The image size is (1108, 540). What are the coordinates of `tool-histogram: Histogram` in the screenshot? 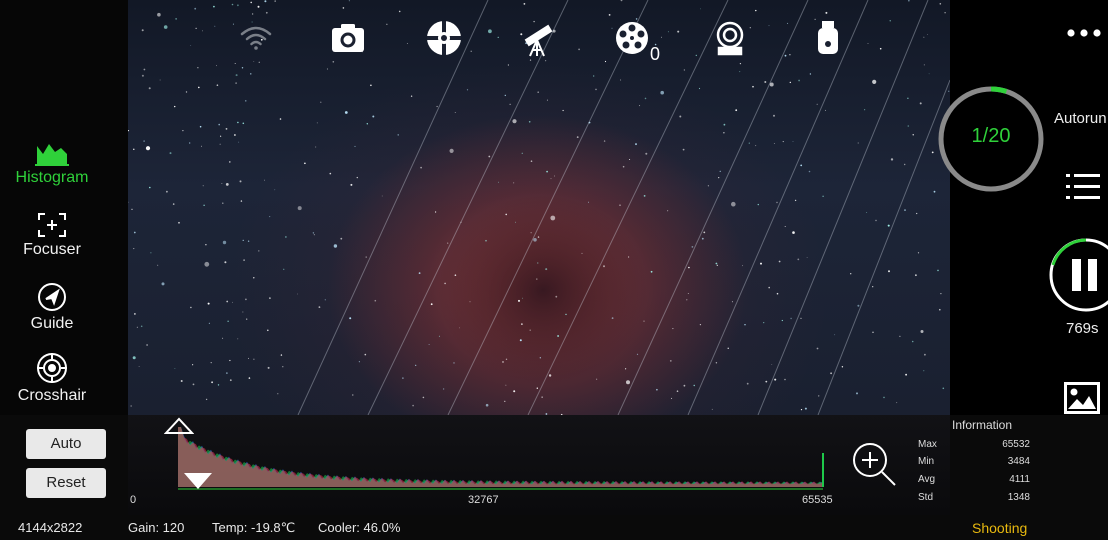 It's located at (52, 163).